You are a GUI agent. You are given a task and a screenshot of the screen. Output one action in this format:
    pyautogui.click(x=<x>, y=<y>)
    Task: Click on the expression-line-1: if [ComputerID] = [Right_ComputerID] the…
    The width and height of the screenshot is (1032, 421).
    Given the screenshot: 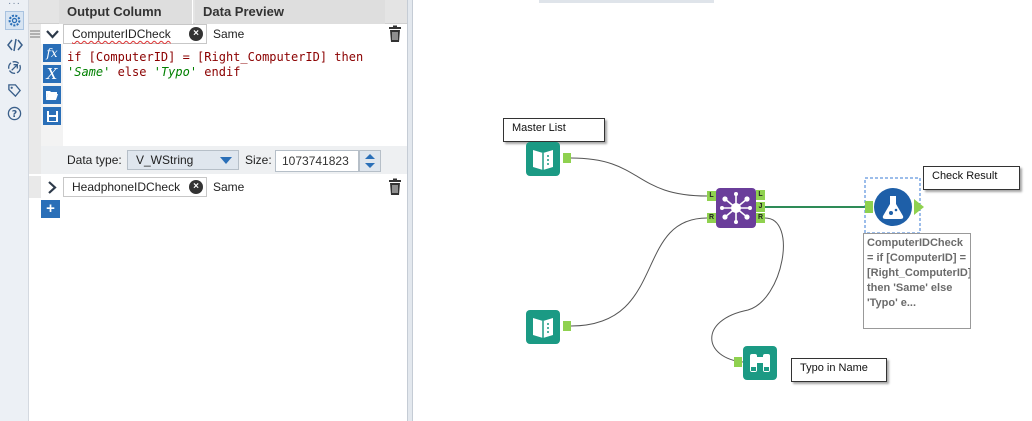 What is the action you would take?
    pyautogui.click(x=215, y=57)
    